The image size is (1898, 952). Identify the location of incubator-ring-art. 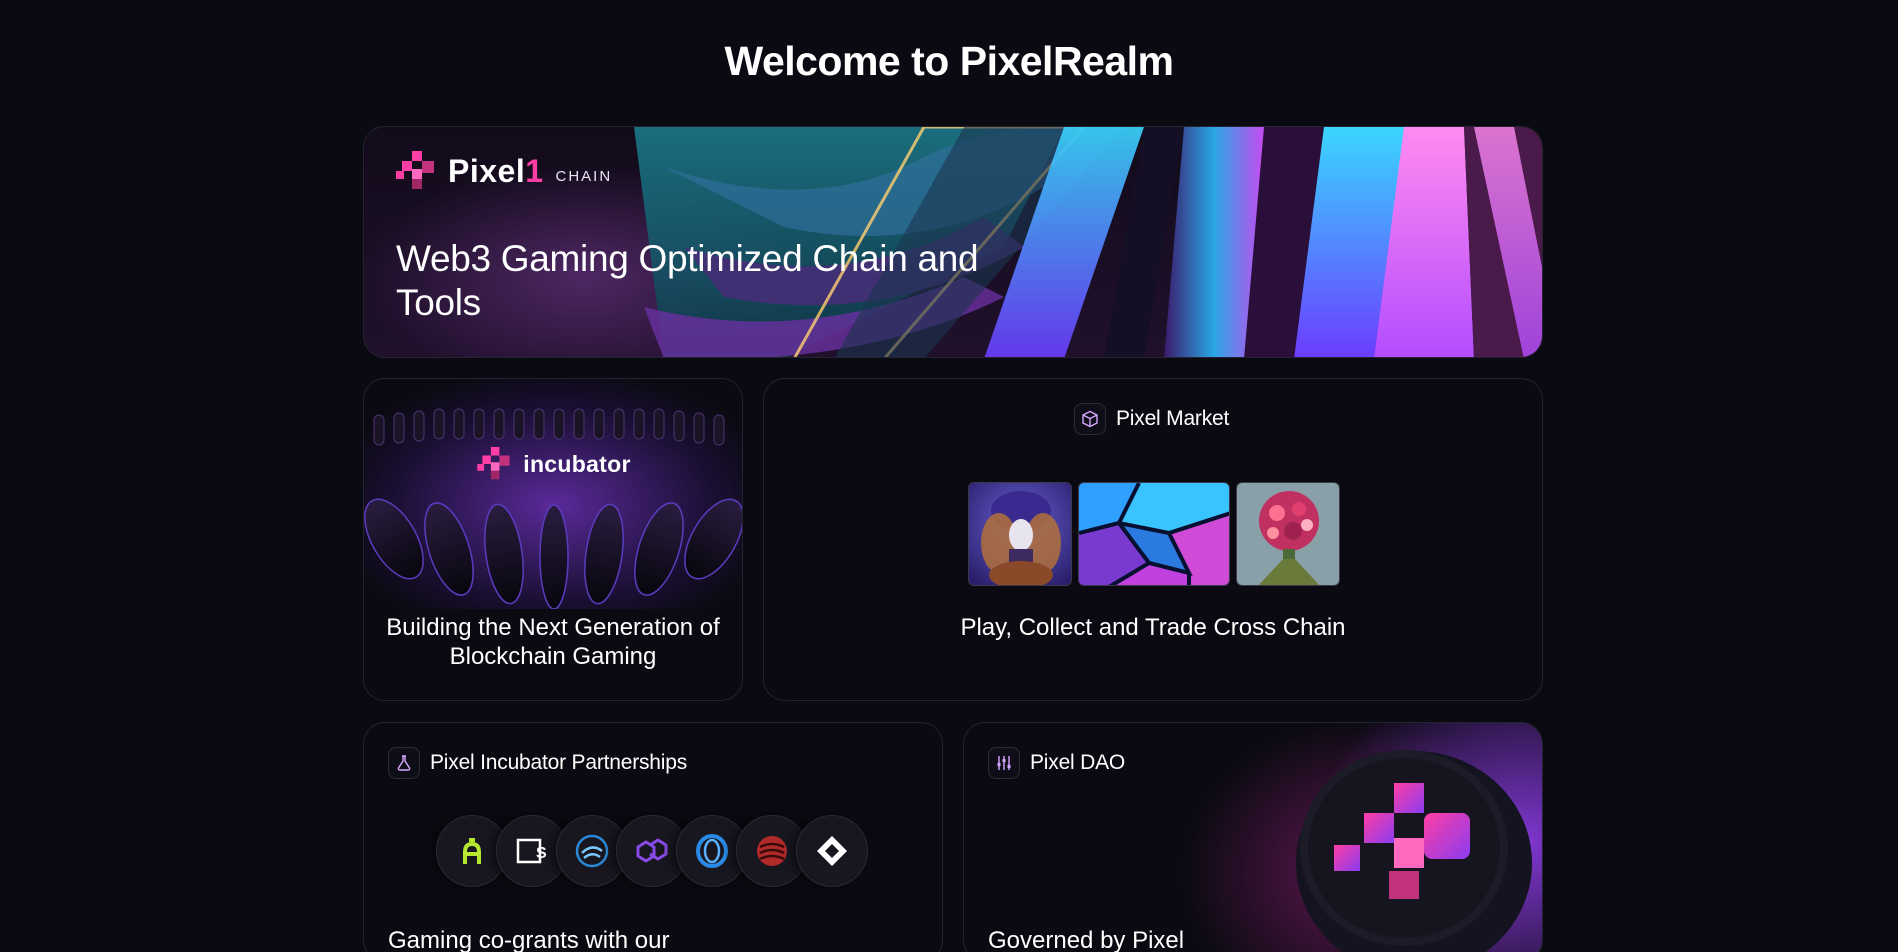
(553, 494).